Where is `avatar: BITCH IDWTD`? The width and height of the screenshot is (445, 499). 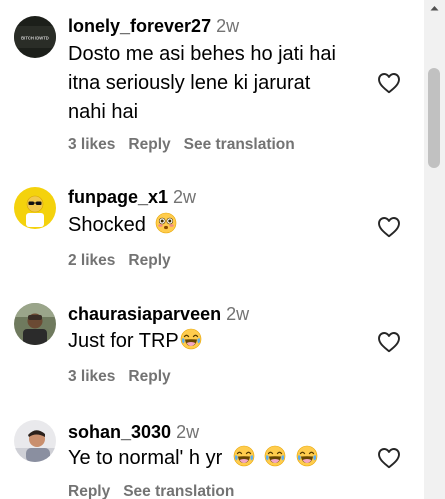 avatar: BITCH IDWTD is located at coordinates (35, 37).